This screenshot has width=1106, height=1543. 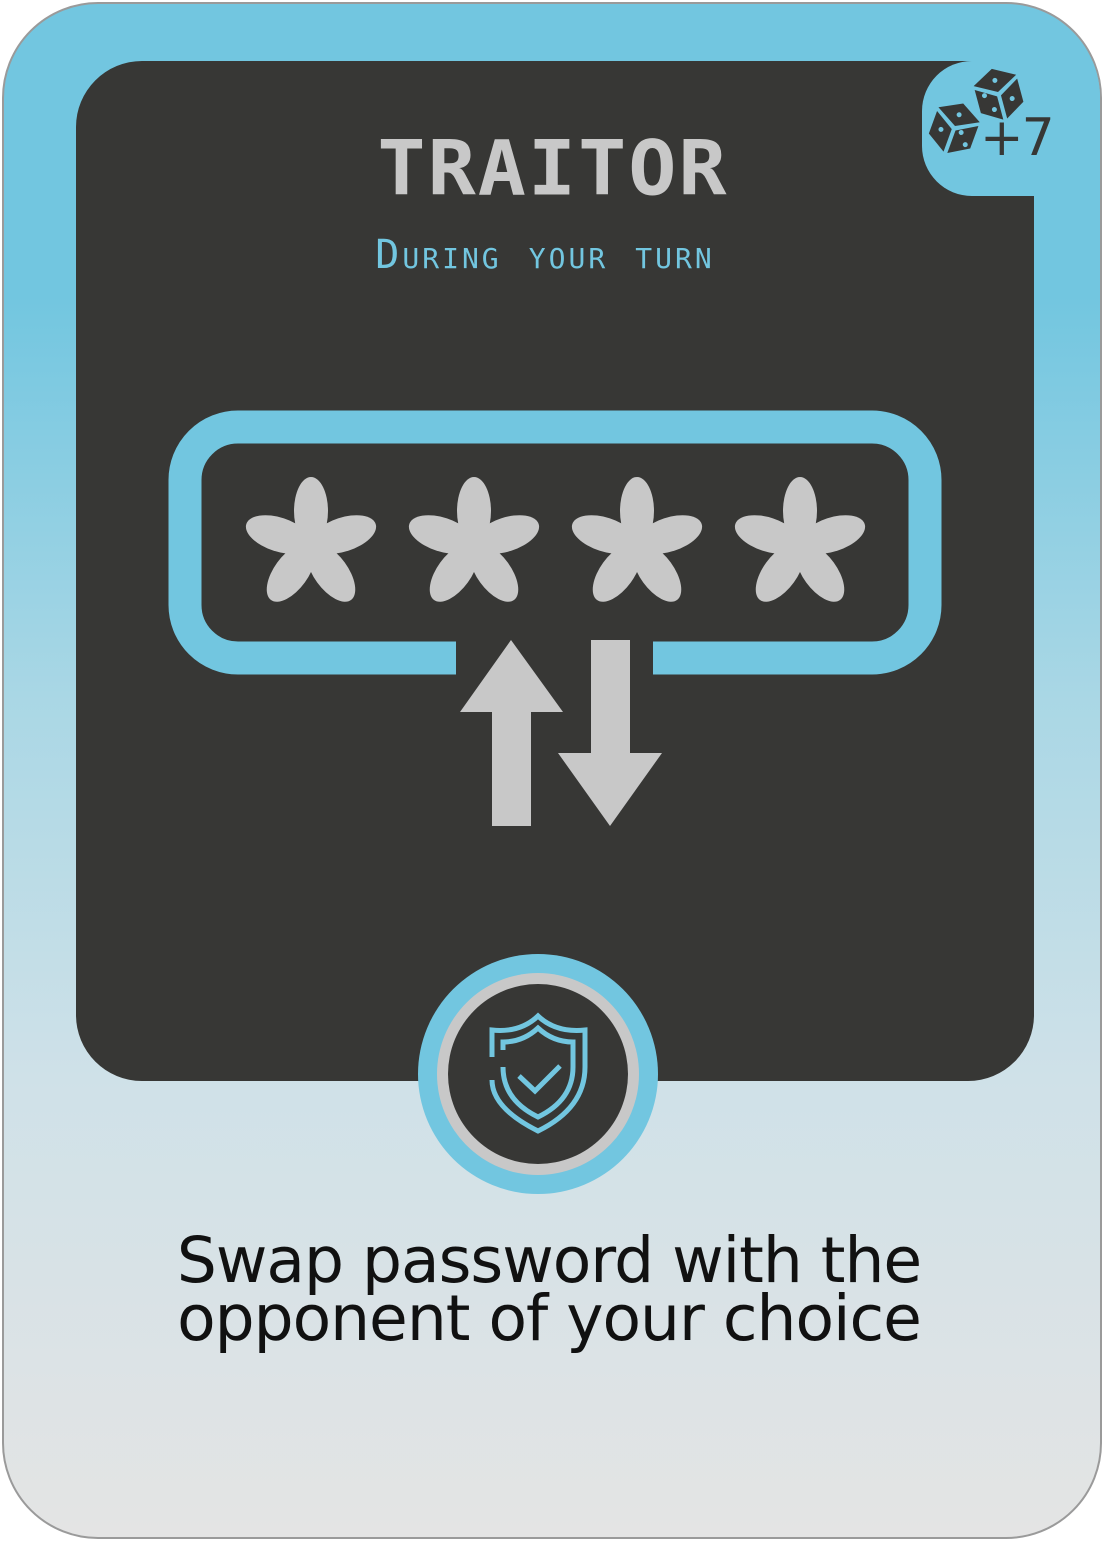 I want to click on swap-arrows-icon, so click(x=561, y=733).